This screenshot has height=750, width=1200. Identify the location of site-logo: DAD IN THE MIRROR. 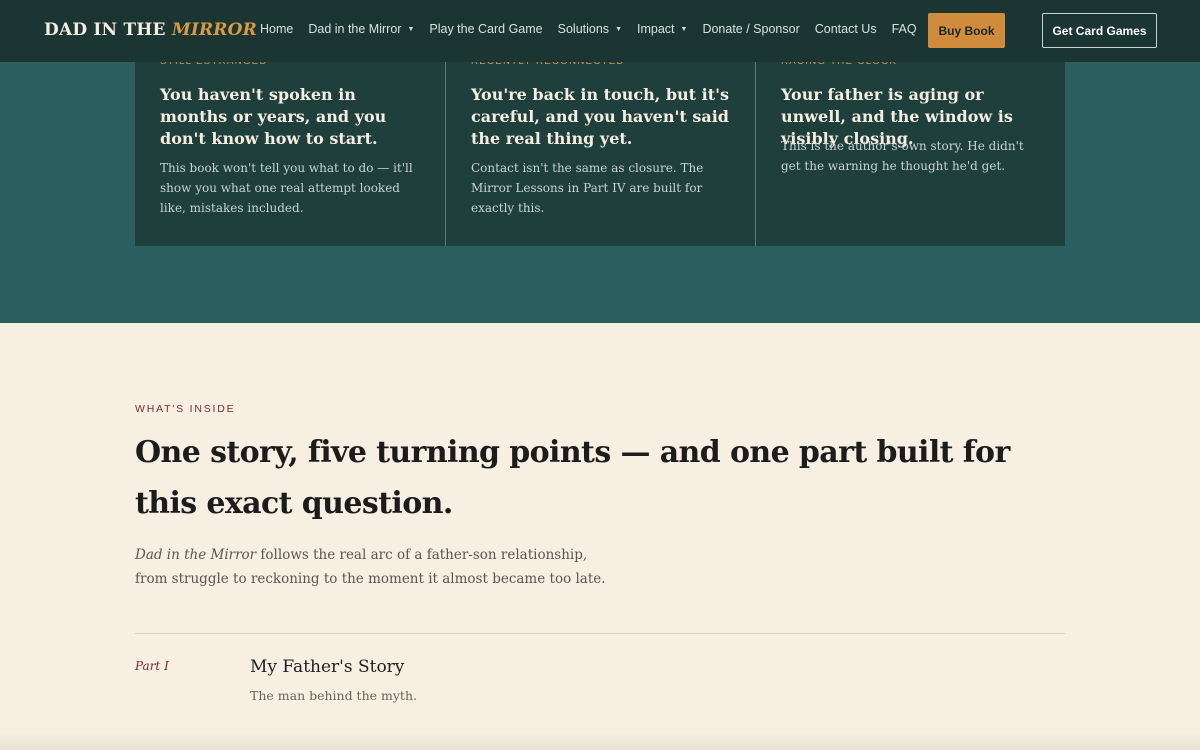
(150, 30).